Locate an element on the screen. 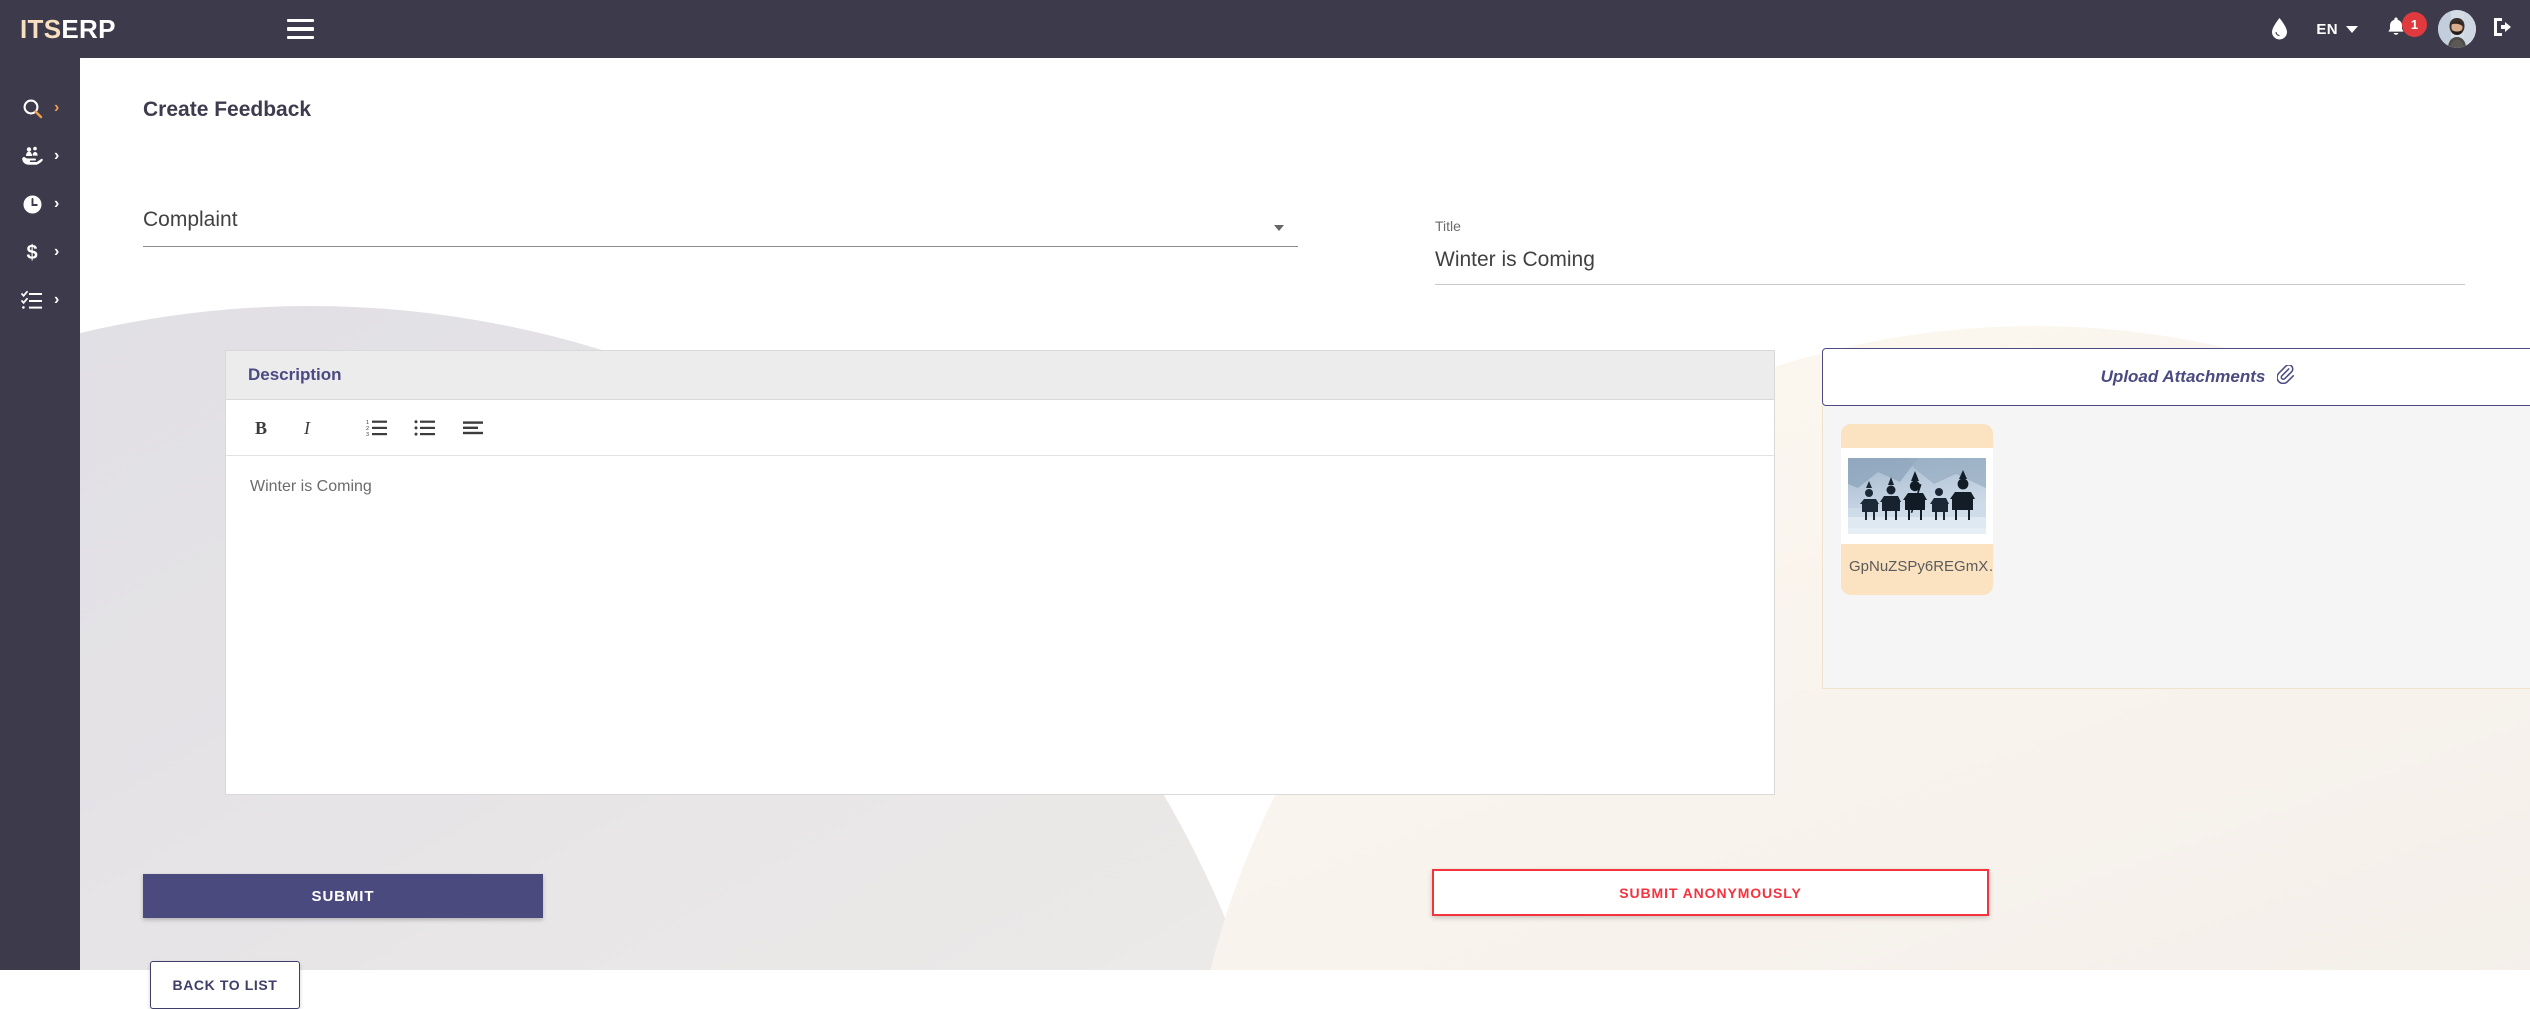  language-label: EN is located at coordinates (2327, 29).